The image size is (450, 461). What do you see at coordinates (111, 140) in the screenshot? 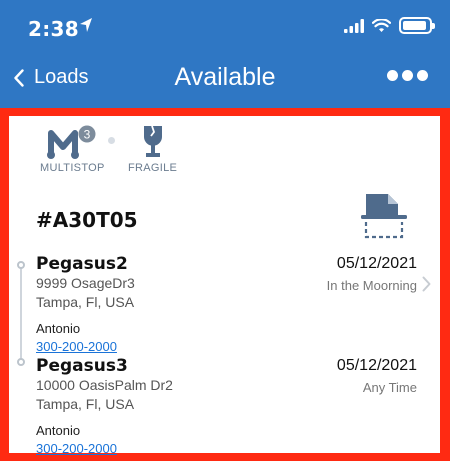
I see `feature-separator` at bounding box center [111, 140].